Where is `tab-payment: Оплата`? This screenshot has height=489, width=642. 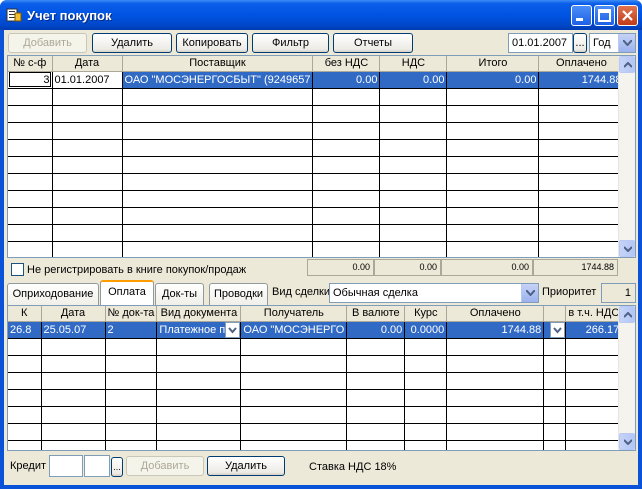 tab-payment: Оплата is located at coordinates (127, 292).